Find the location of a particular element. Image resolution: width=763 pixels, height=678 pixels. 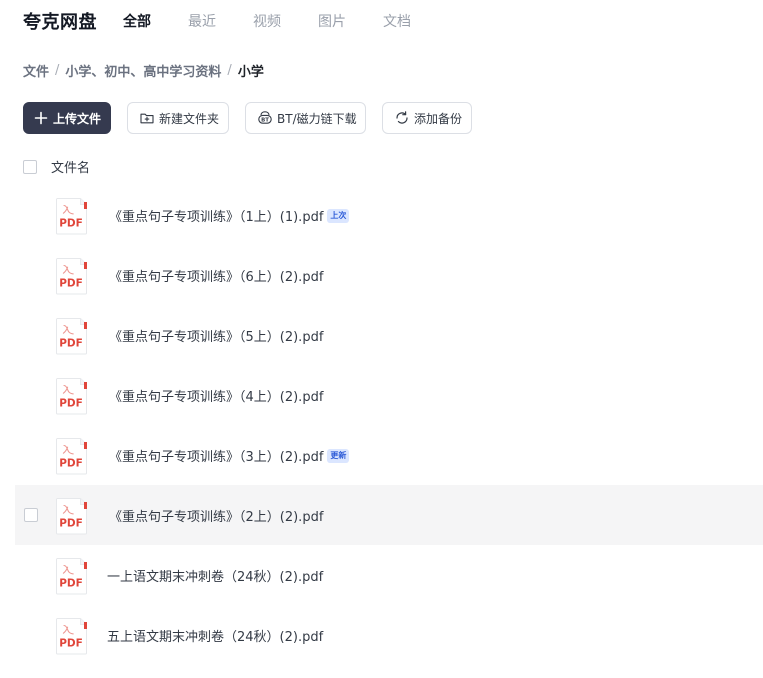

file-name: 《重点句子专项训练》（1上）(1).pdf 上次 is located at coordinates (229, 215).